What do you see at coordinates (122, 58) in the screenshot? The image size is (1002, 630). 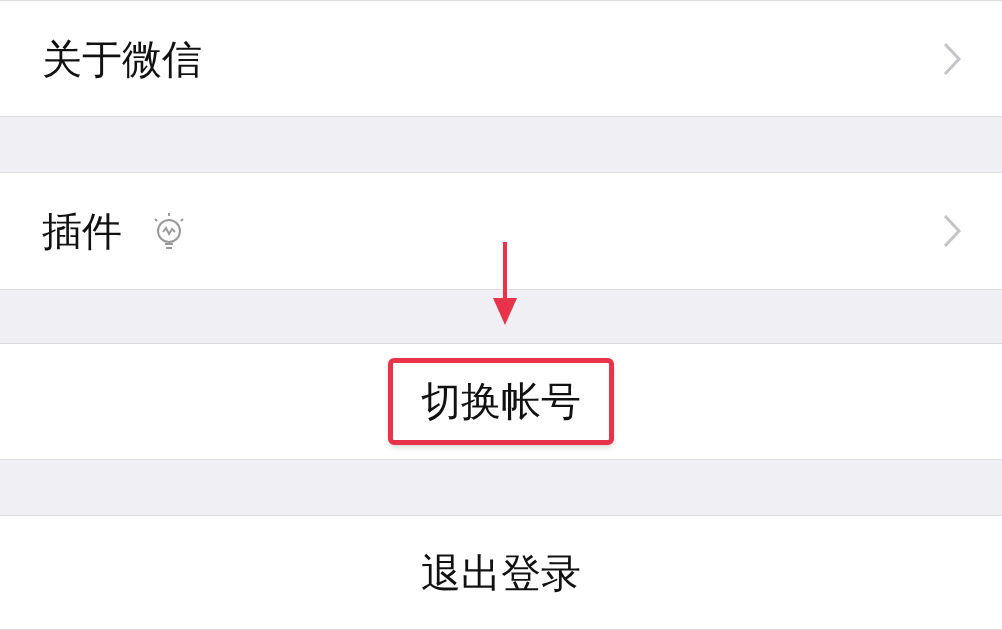 I see `row-label: 关于微信` at bounding box center [122, 58].